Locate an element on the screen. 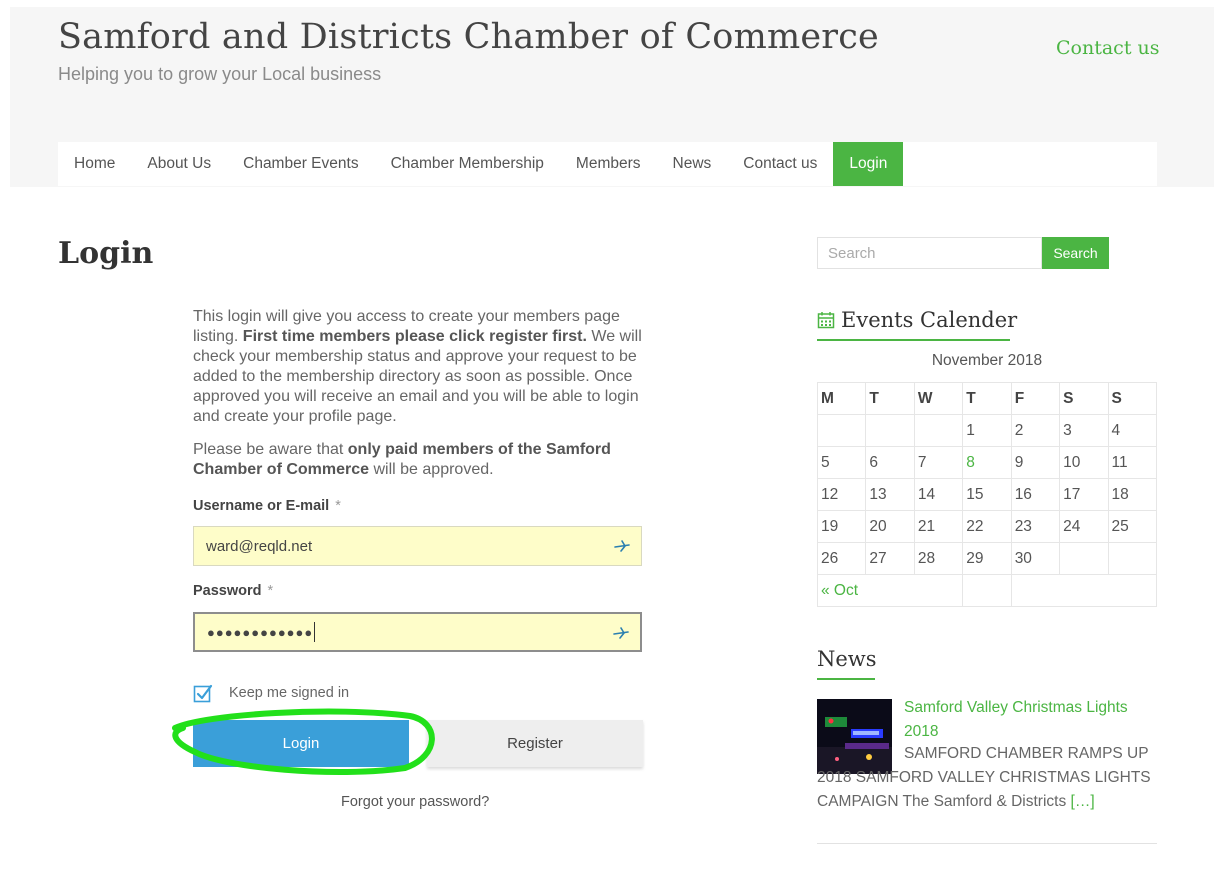 The image size is (1218, 893). calendar-day: 21 is located at coordinates (938, 526).